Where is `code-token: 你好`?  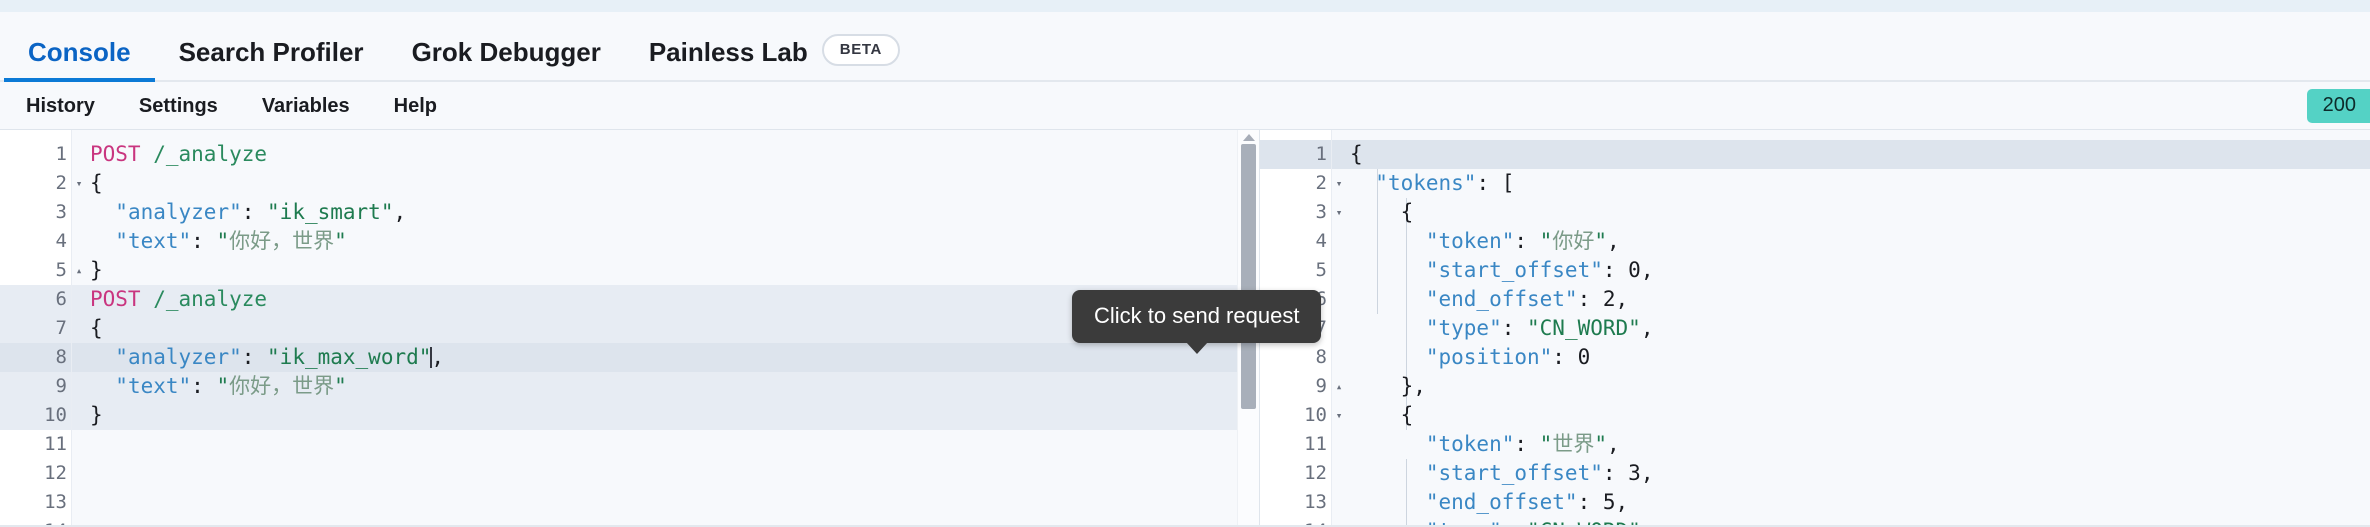 code-token: 你好 is located at coordinates (1573, 241).